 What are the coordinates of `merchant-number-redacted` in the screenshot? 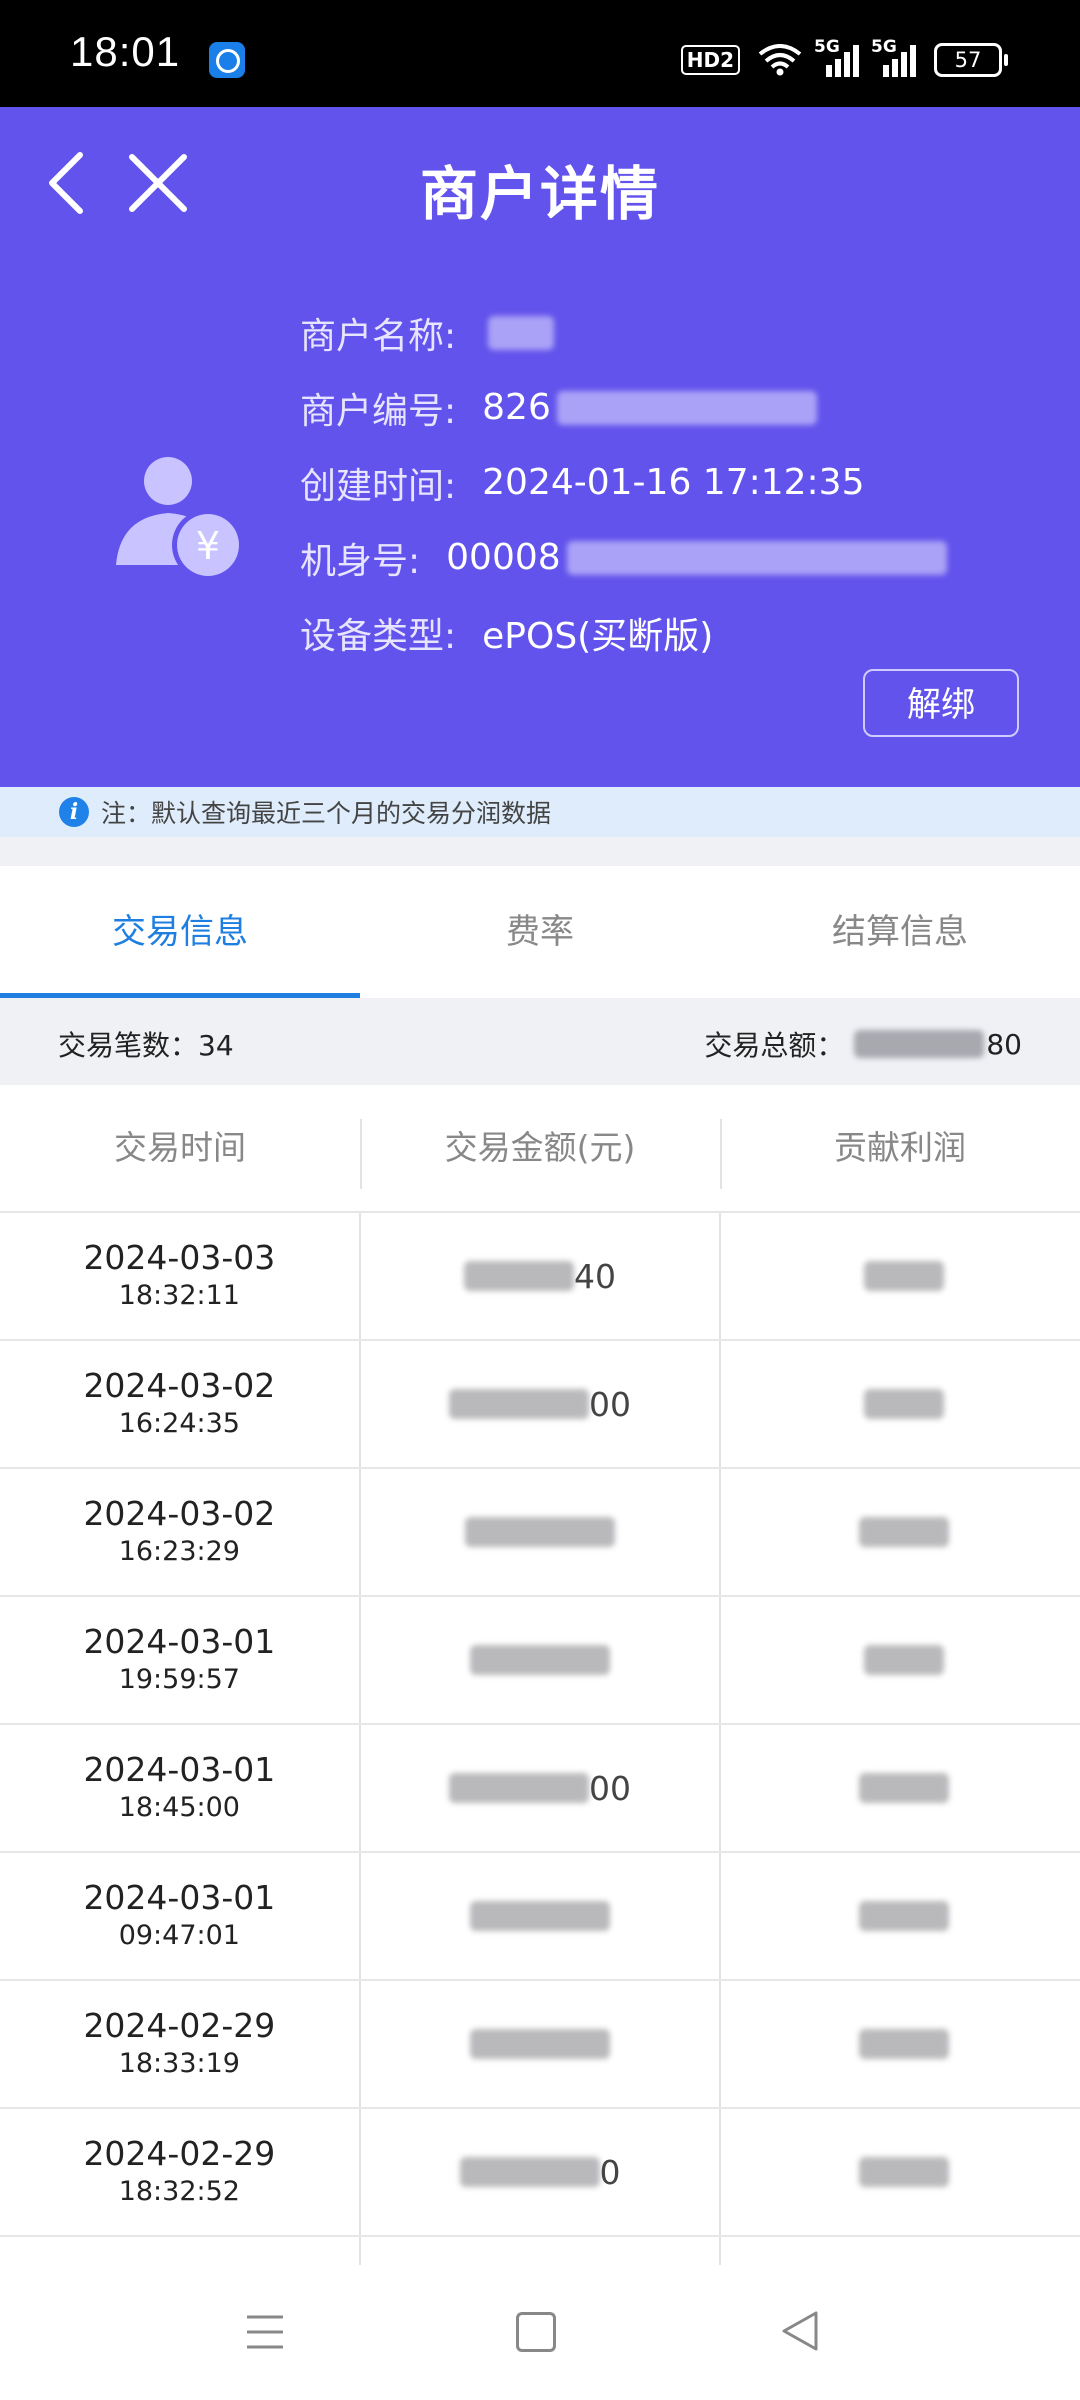 It's located at (686, 407).